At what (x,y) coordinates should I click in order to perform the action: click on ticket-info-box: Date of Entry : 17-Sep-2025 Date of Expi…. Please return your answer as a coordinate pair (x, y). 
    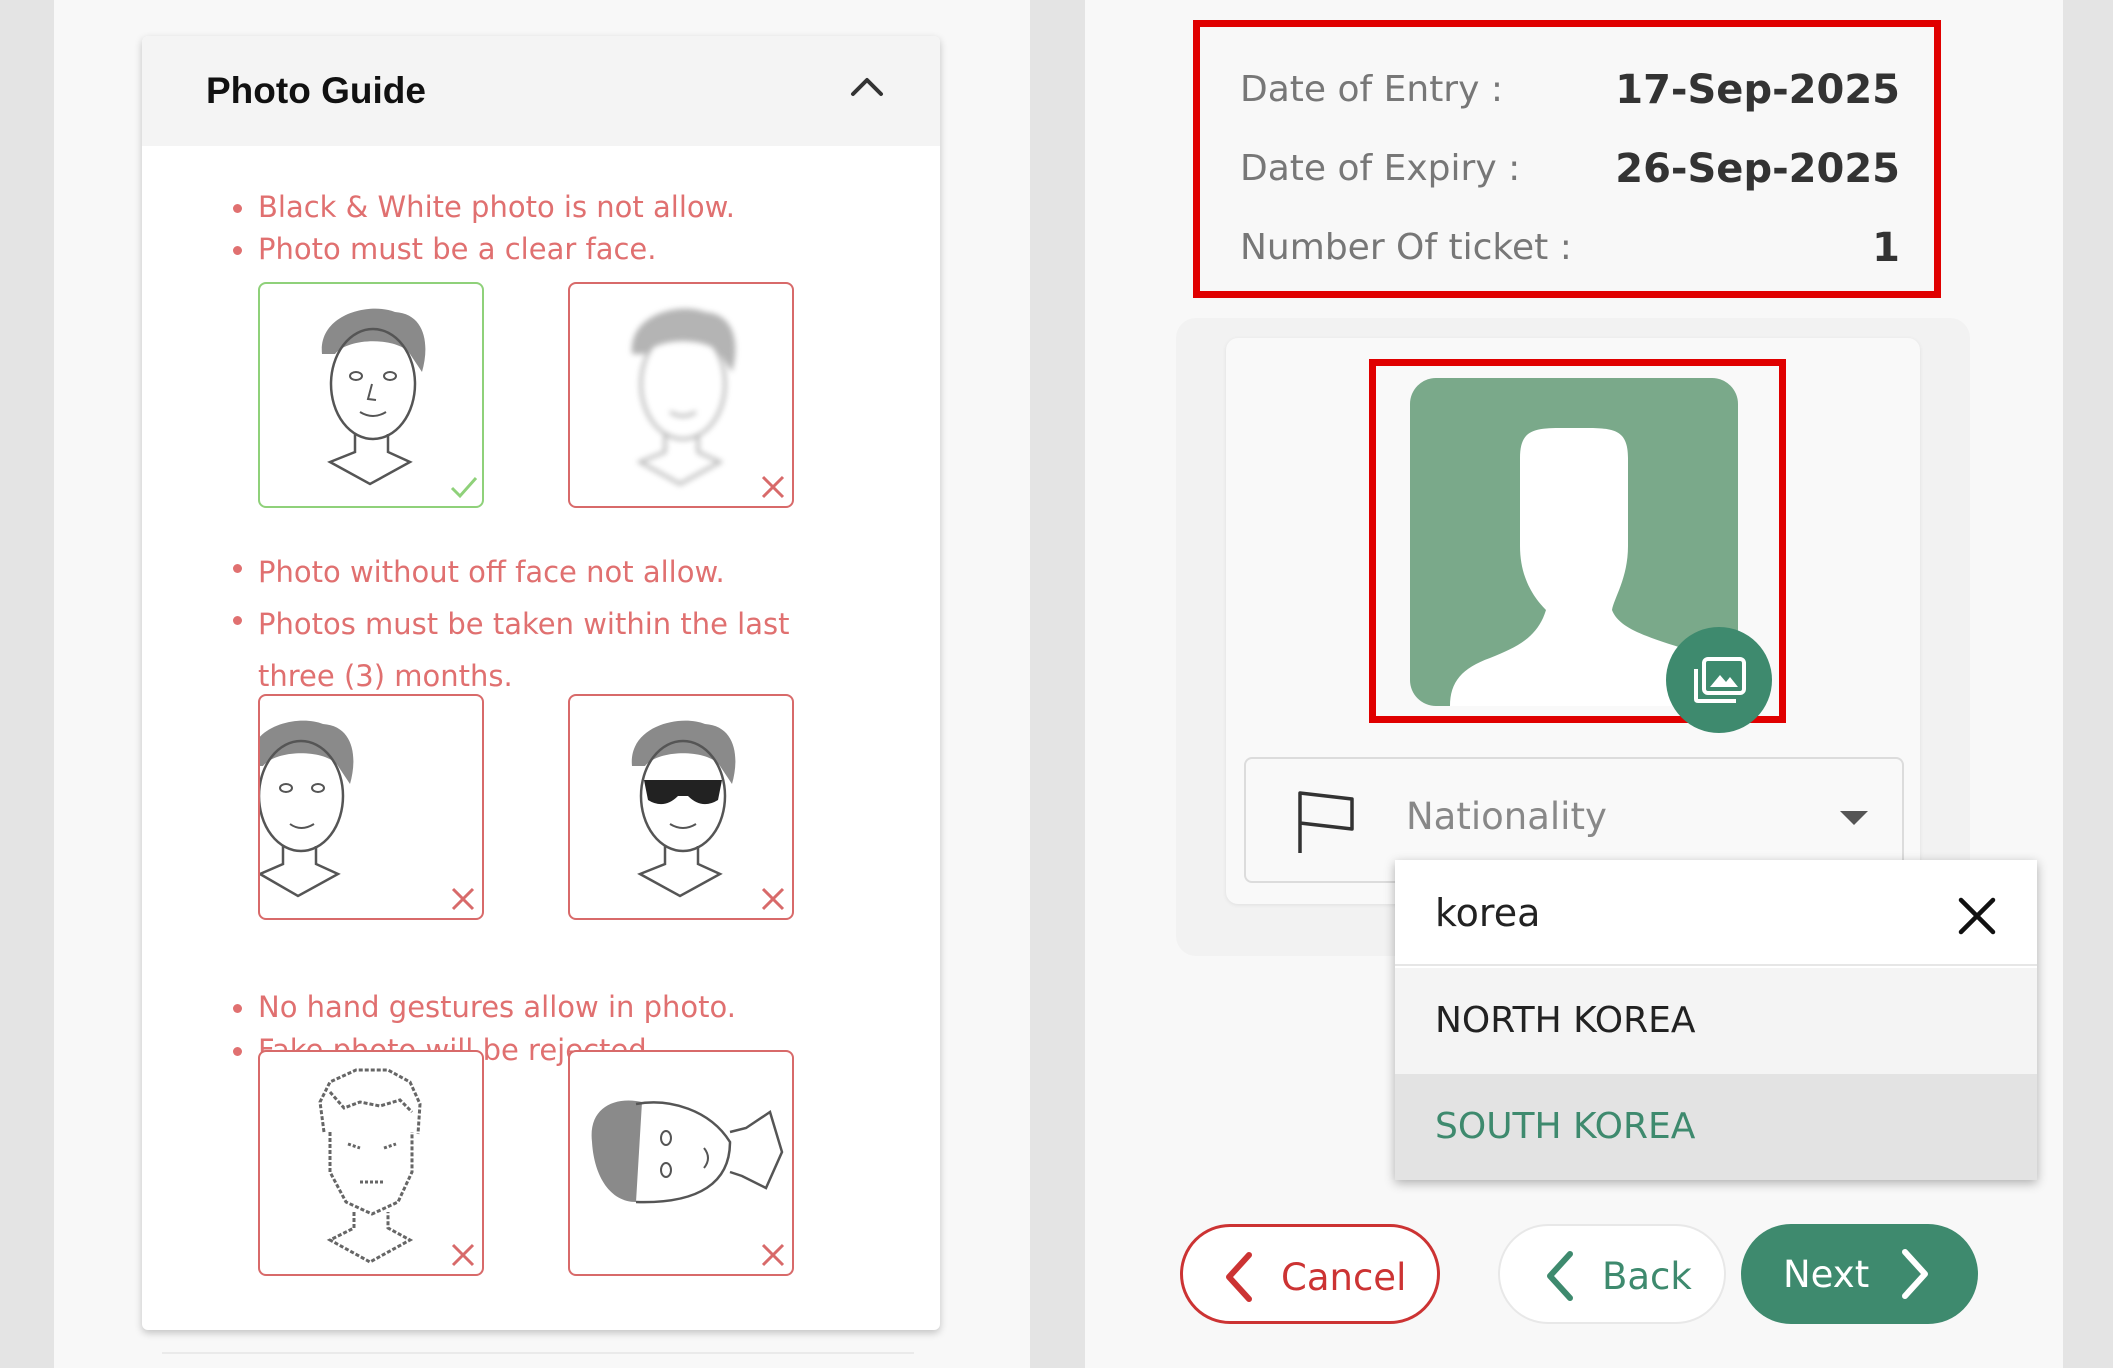
    Looking at the image, I should click on (1567, 159).